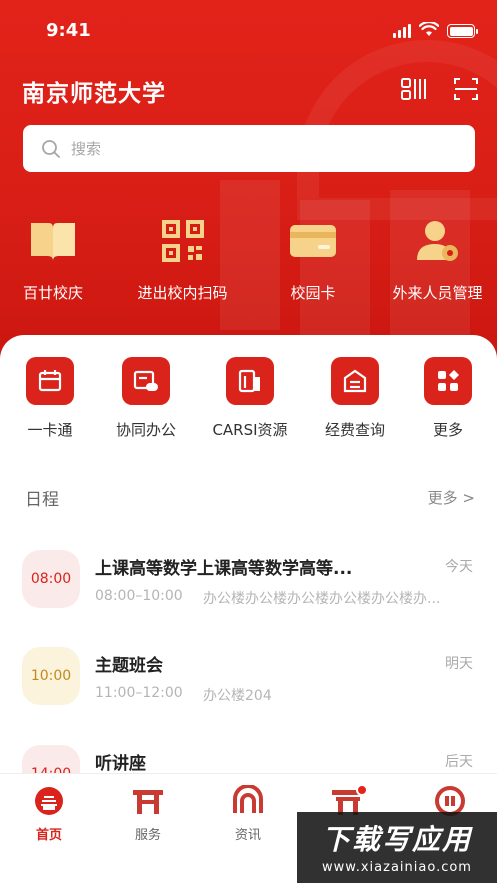 The image size is (497, 883). I want to click on page-title: 南京师范大学, so click(94, 94).